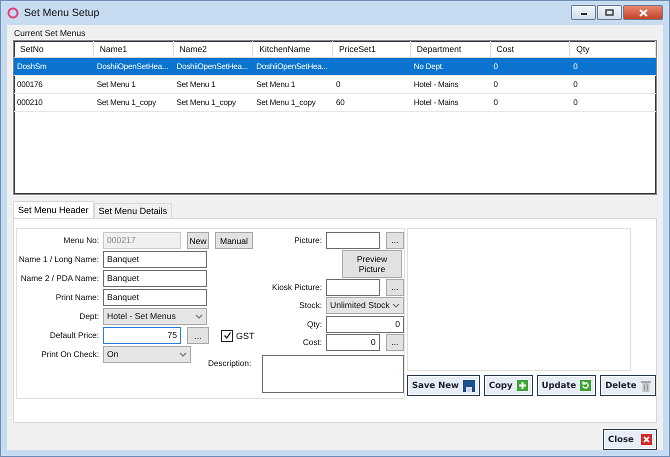 This screenshot has height=457, width=670. I want to click on close-button, so click(643, 12).